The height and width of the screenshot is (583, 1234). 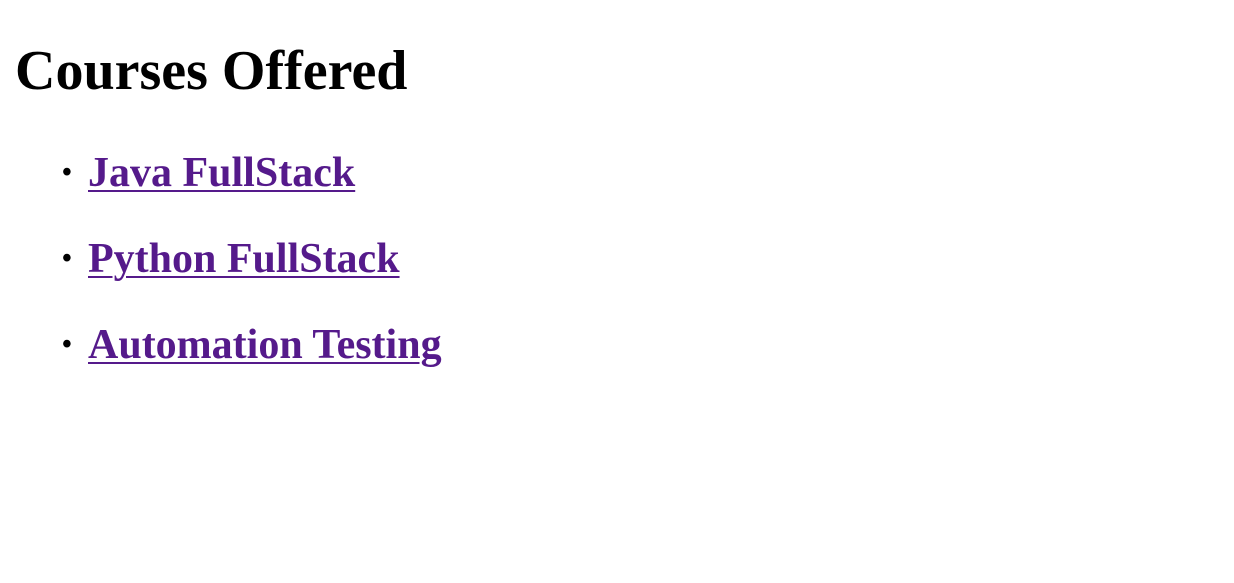 I want to click on course-link-automation-testing: Automation Testing, so click(x=265, y=345).